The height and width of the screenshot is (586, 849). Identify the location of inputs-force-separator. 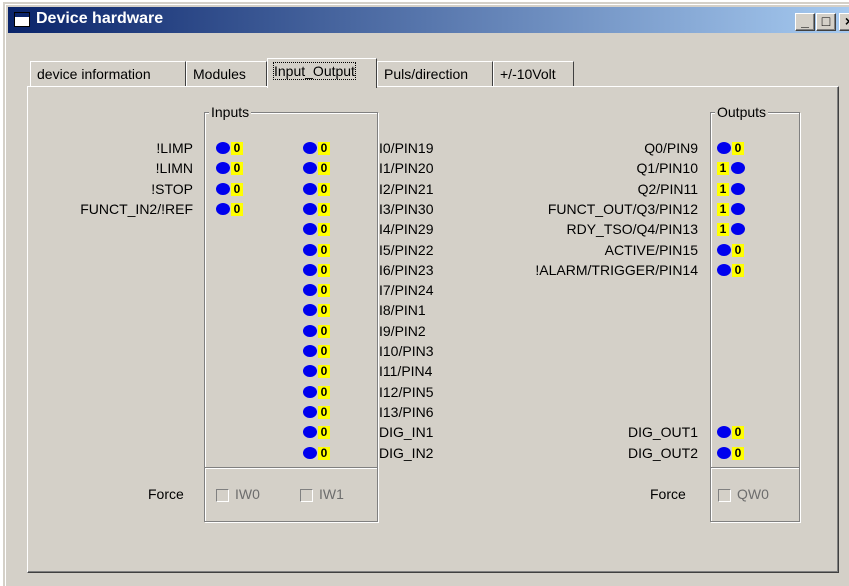
(291, 468).